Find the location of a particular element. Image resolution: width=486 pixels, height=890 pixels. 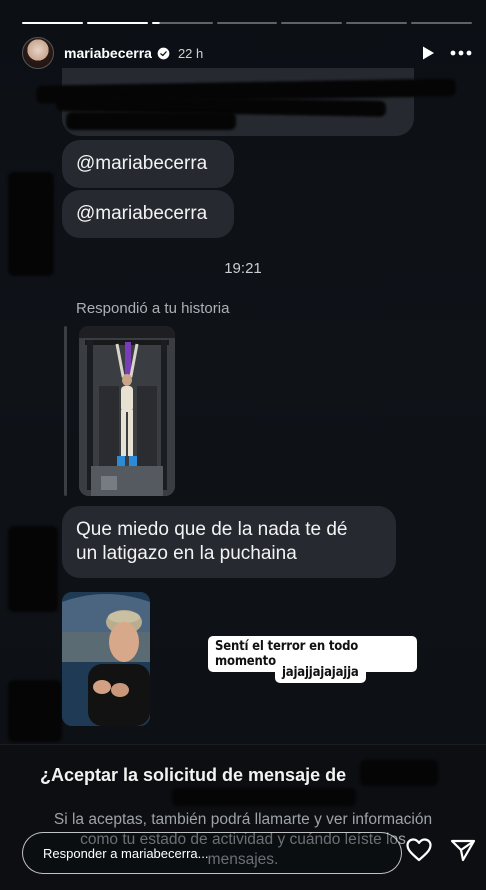

play-icon is located at coordinates (428, 53).